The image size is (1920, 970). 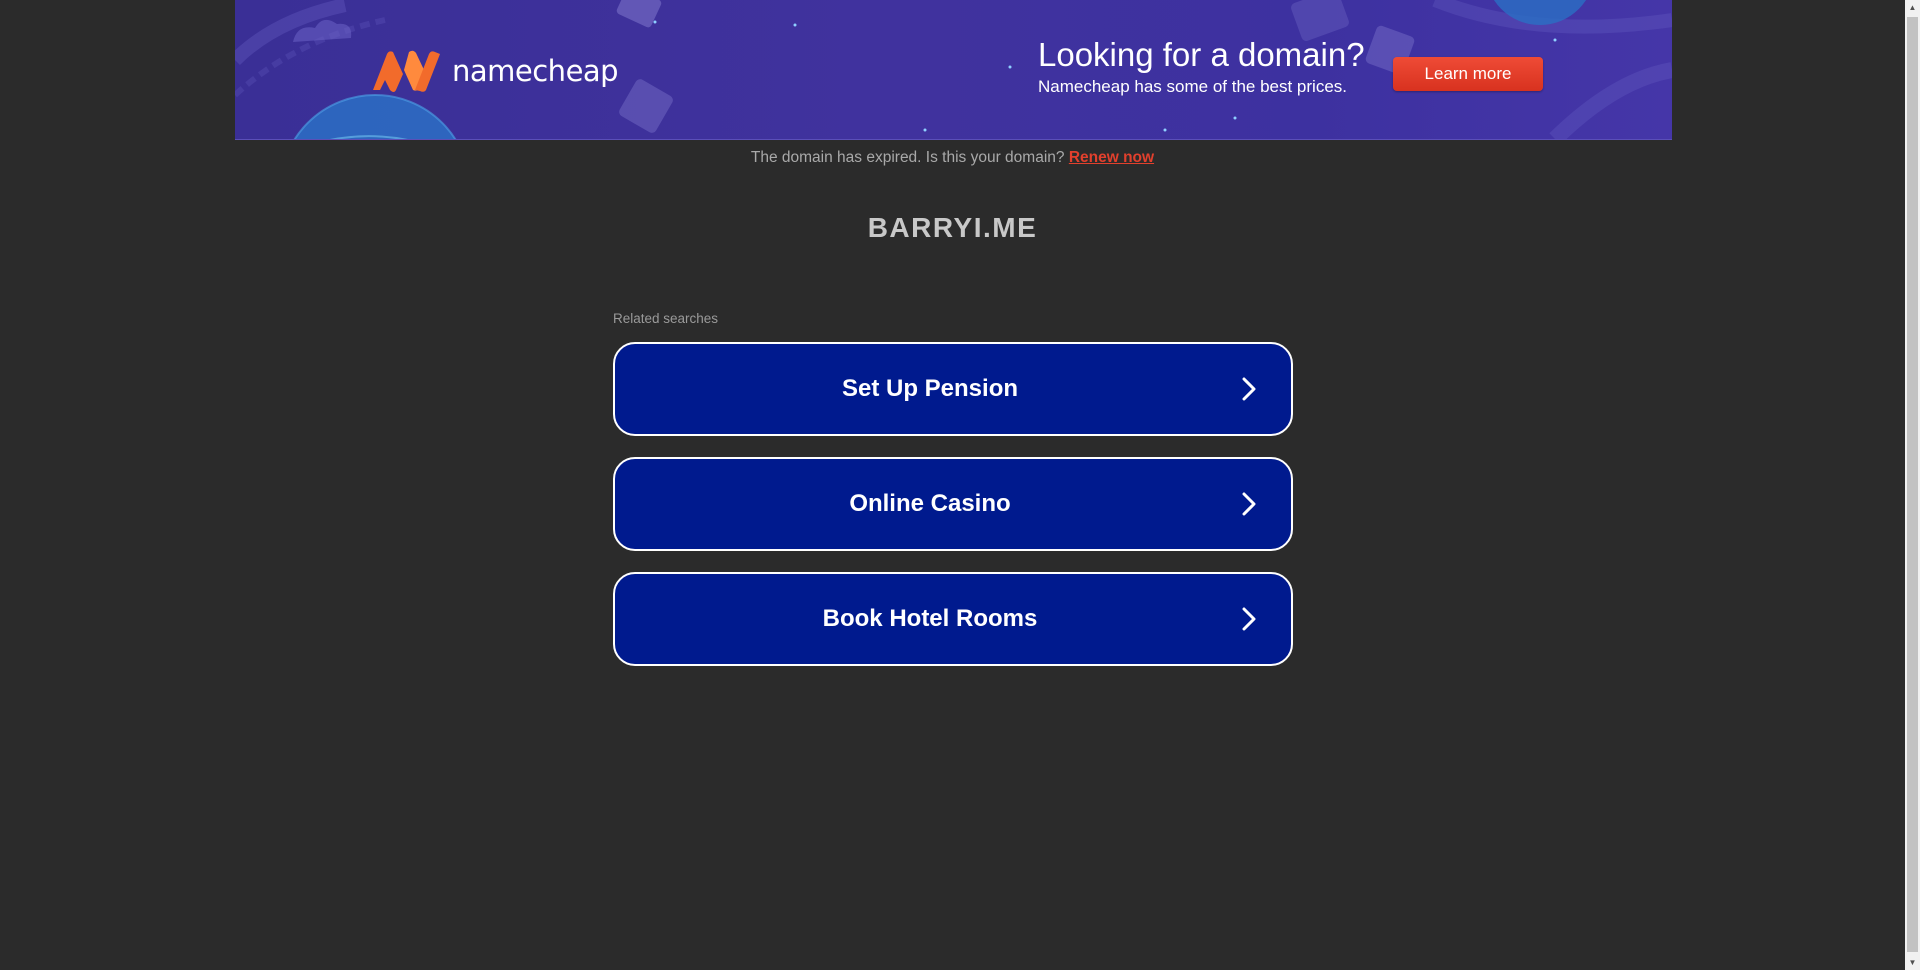 I want to click on related-search-label: Book Hotel Rooms, so click(x=930, y=618).